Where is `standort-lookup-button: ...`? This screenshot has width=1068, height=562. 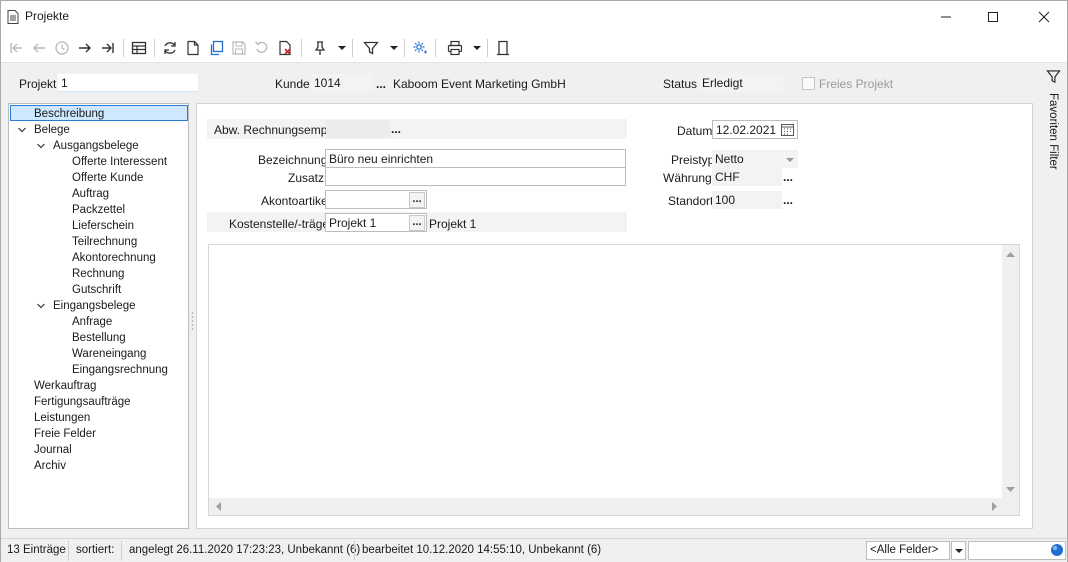
standort-lookup-button: ... is located at coordinates (788, 200).